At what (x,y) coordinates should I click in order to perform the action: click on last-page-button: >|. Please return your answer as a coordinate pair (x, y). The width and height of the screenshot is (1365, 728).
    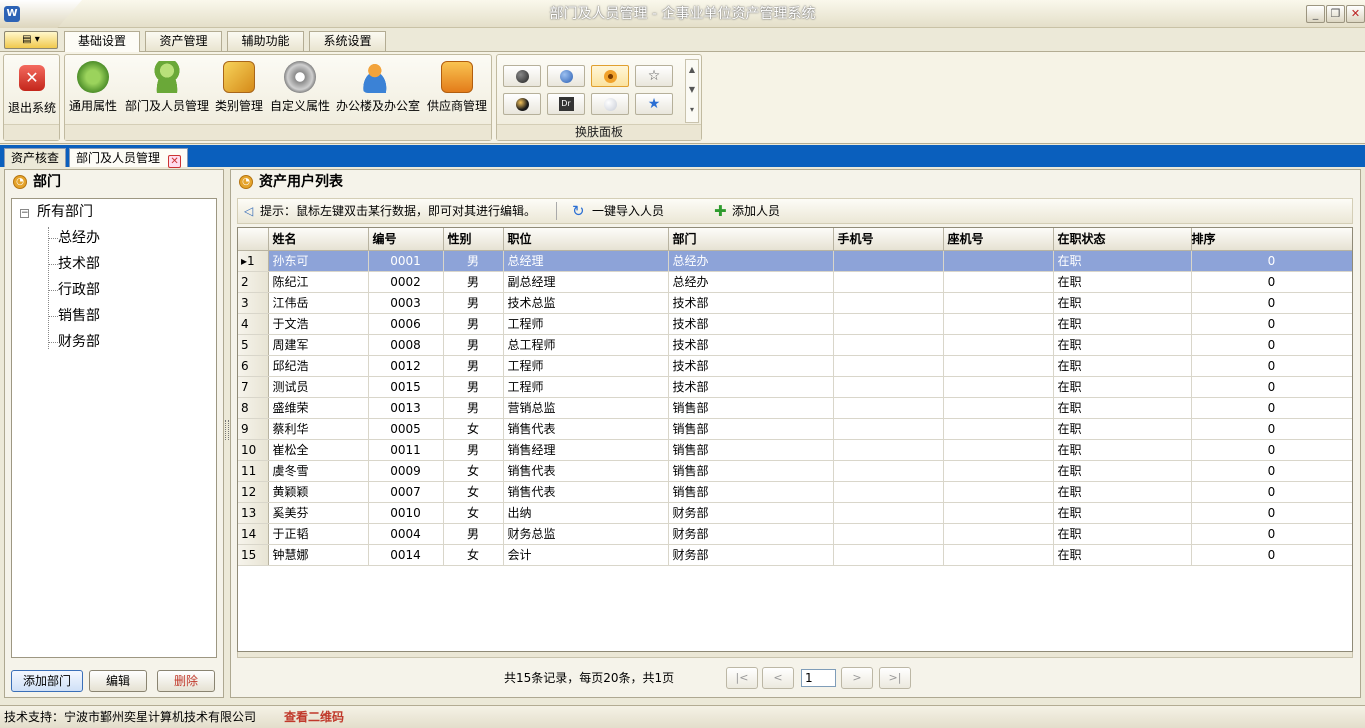
    Looking at the image, I should click on (895, 678).